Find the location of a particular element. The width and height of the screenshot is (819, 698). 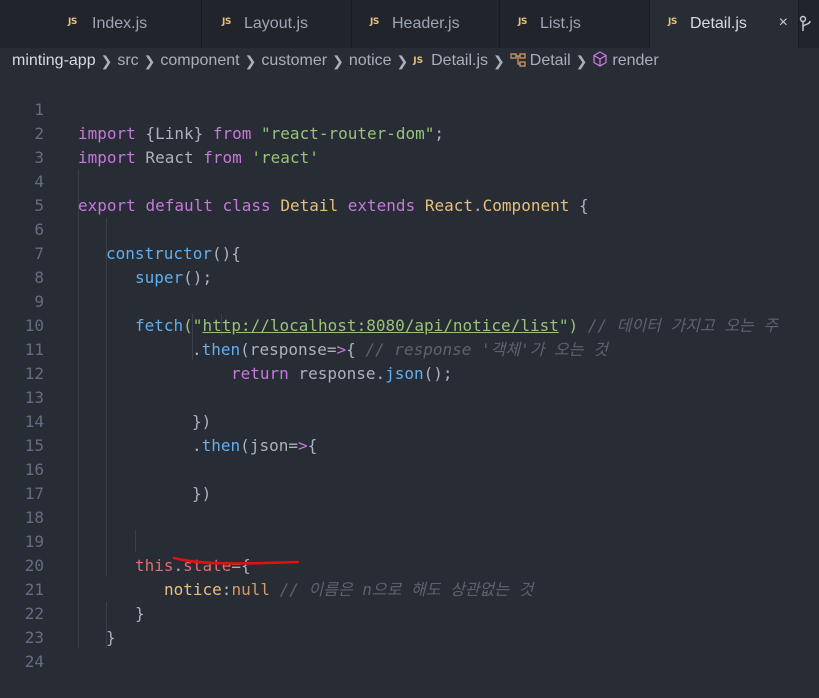

tab-label: Header.js is located at coordinates (426, 23).